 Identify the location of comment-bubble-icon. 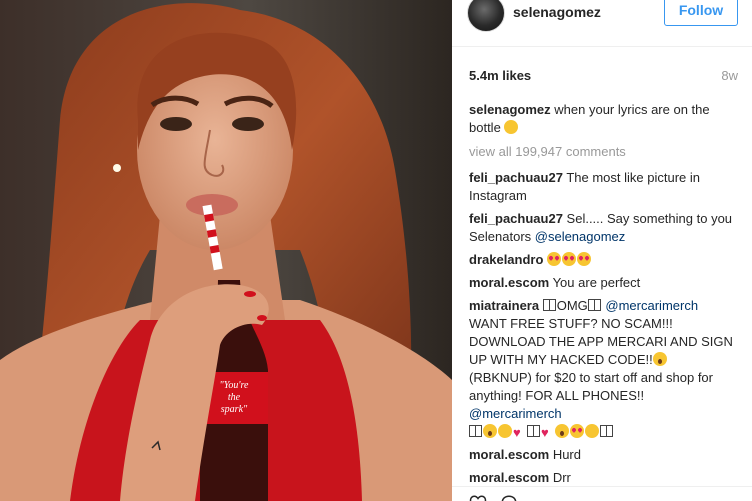
(509, 497).